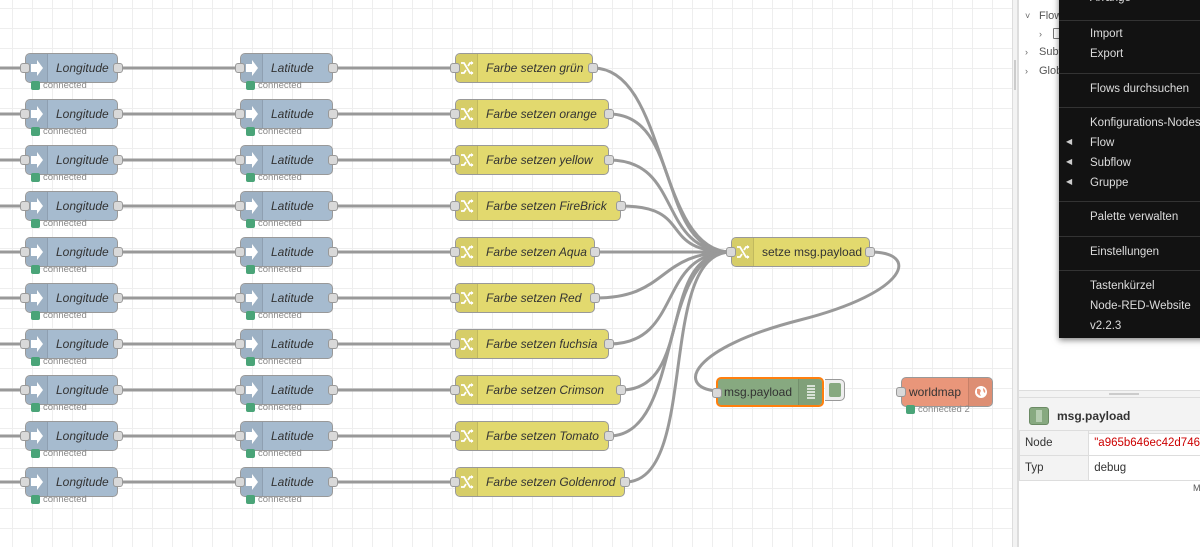 The width and height of the screenshot is (1200, 547). What do you see at coordinates (1105, 326) in the screenshot?
I see `menu-item: v2.2.3` at bounding box center [1105, 326].